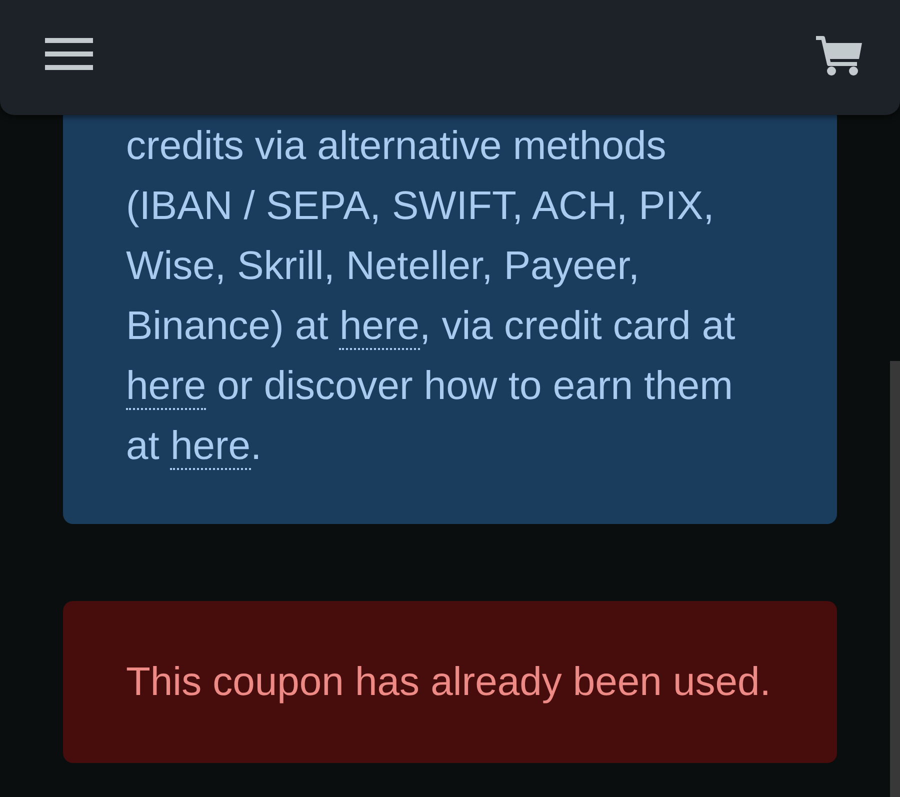 The height and width of the screenshot is (797, 900). I want to click on error-message: This coupon has already been used., so click(448, 682).